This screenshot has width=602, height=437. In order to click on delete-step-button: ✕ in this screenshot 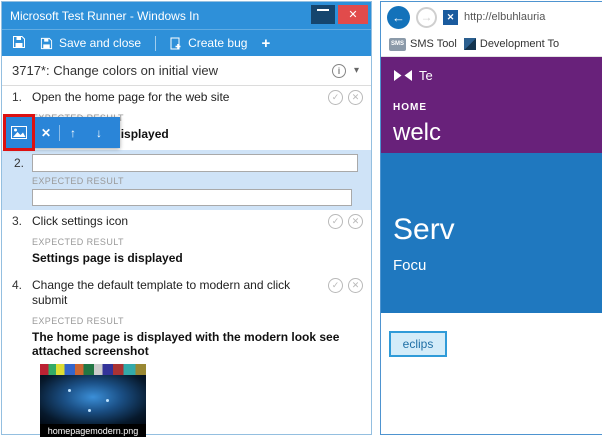, I will do `click(46, 132)`.